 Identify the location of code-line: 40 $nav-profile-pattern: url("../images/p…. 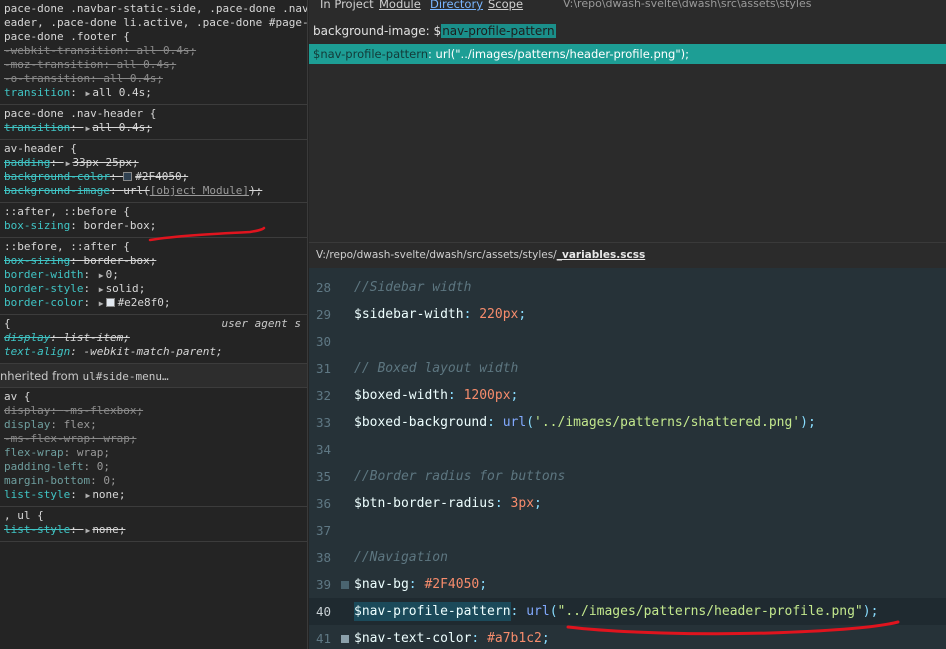
(627, 611).